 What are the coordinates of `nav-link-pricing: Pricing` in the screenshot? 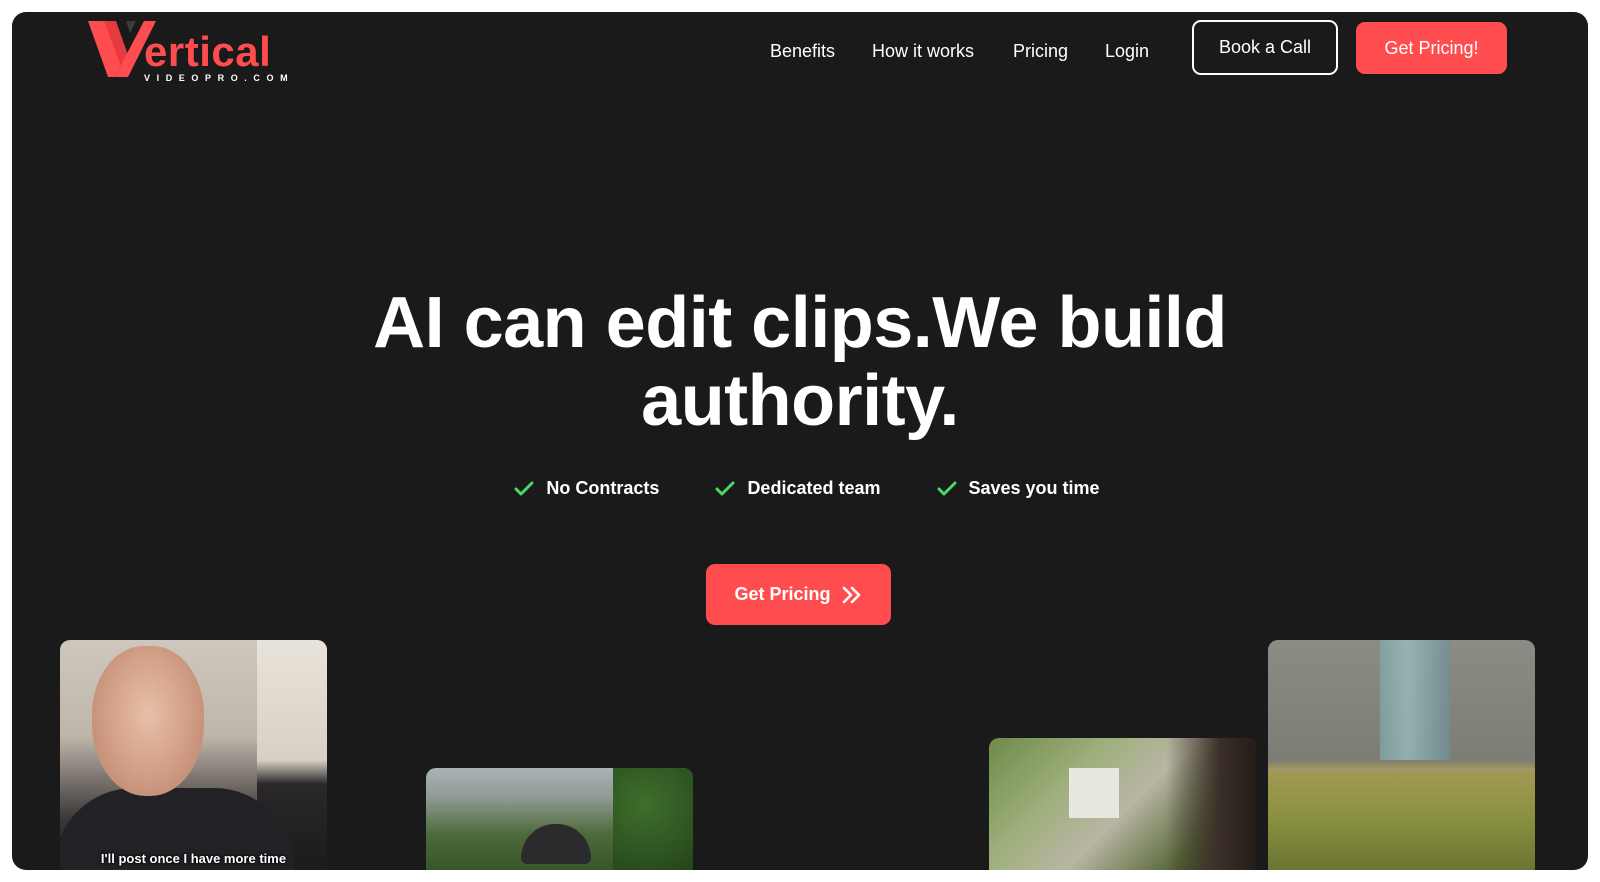 It's located at (1040, 51).